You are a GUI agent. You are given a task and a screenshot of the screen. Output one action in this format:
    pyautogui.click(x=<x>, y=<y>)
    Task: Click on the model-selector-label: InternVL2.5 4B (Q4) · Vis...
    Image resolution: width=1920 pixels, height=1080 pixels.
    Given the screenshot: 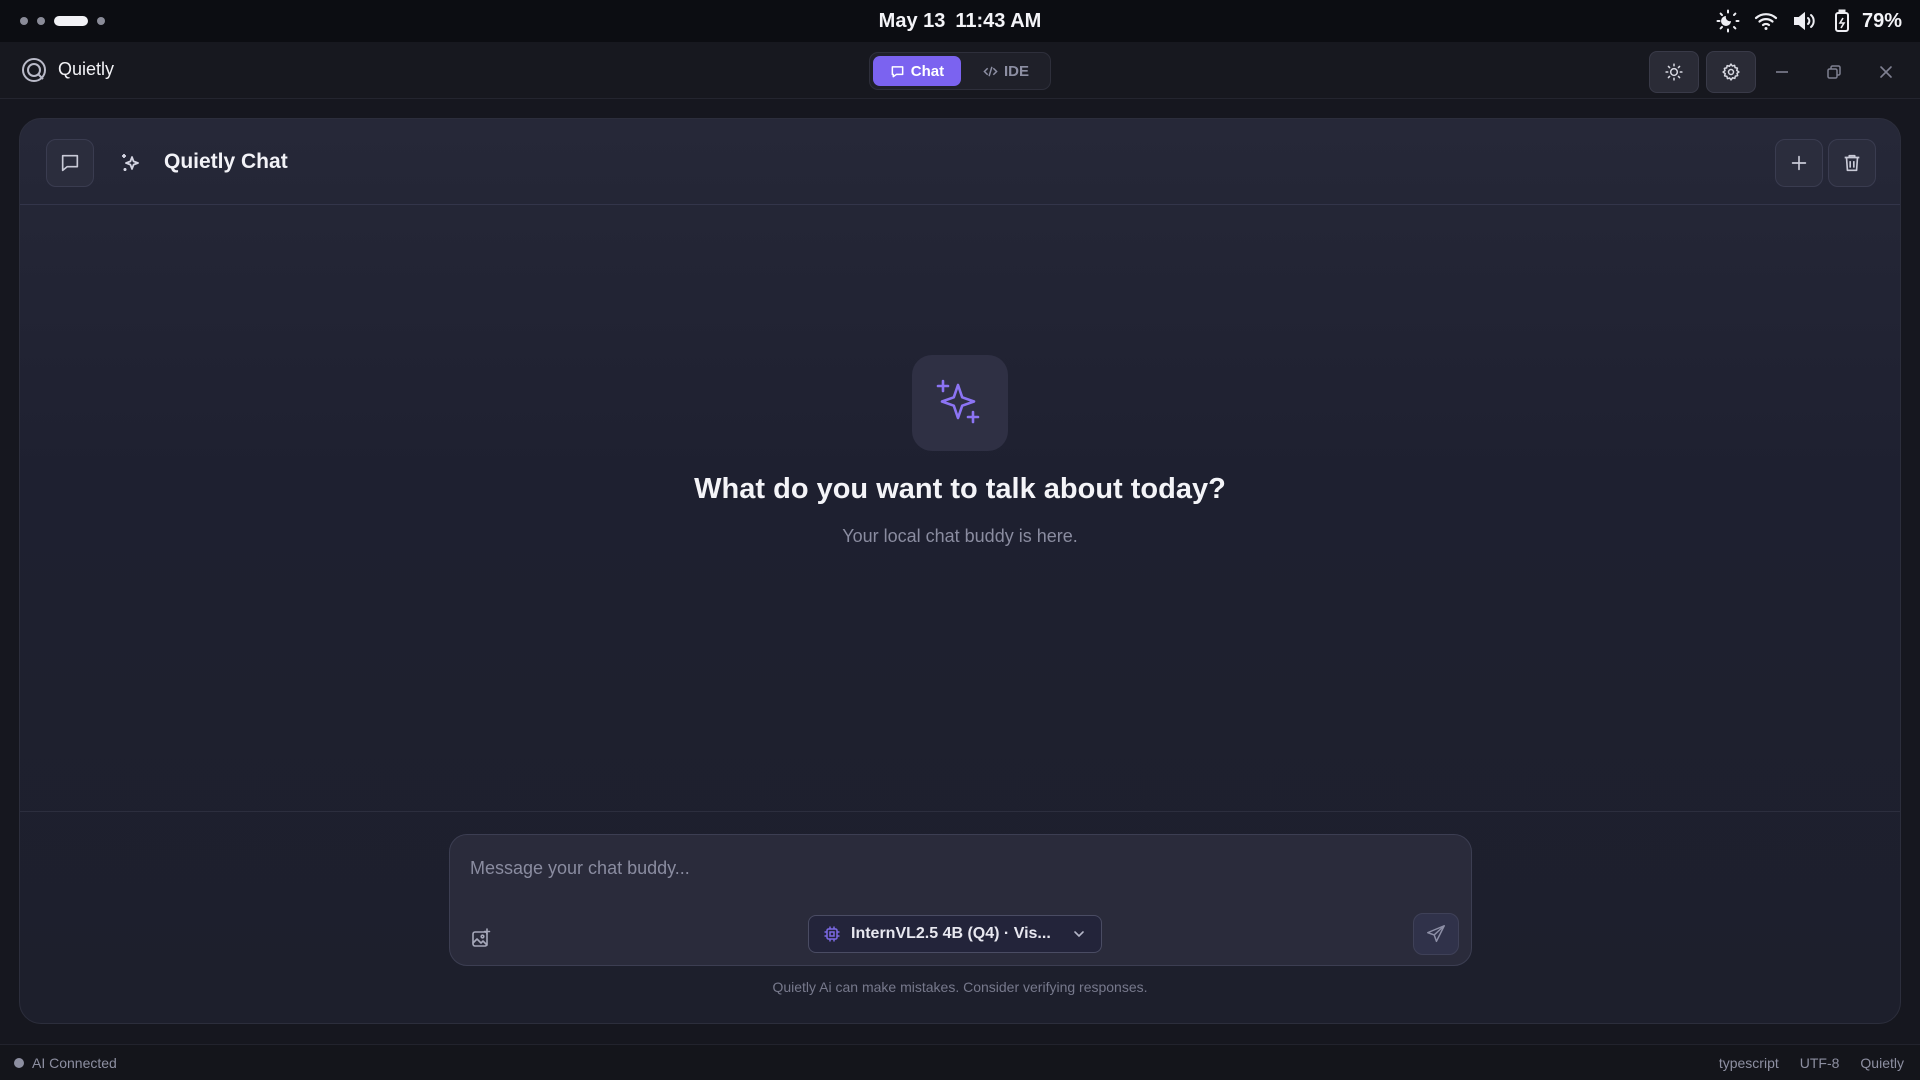 What is the action you would take?
    pyautogui.click(x=951, y=933)
    